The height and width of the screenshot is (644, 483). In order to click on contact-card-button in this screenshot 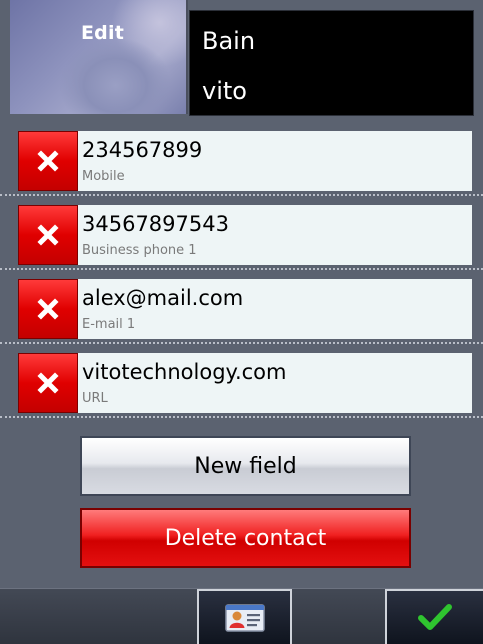, I will do `click(244, 616)`.